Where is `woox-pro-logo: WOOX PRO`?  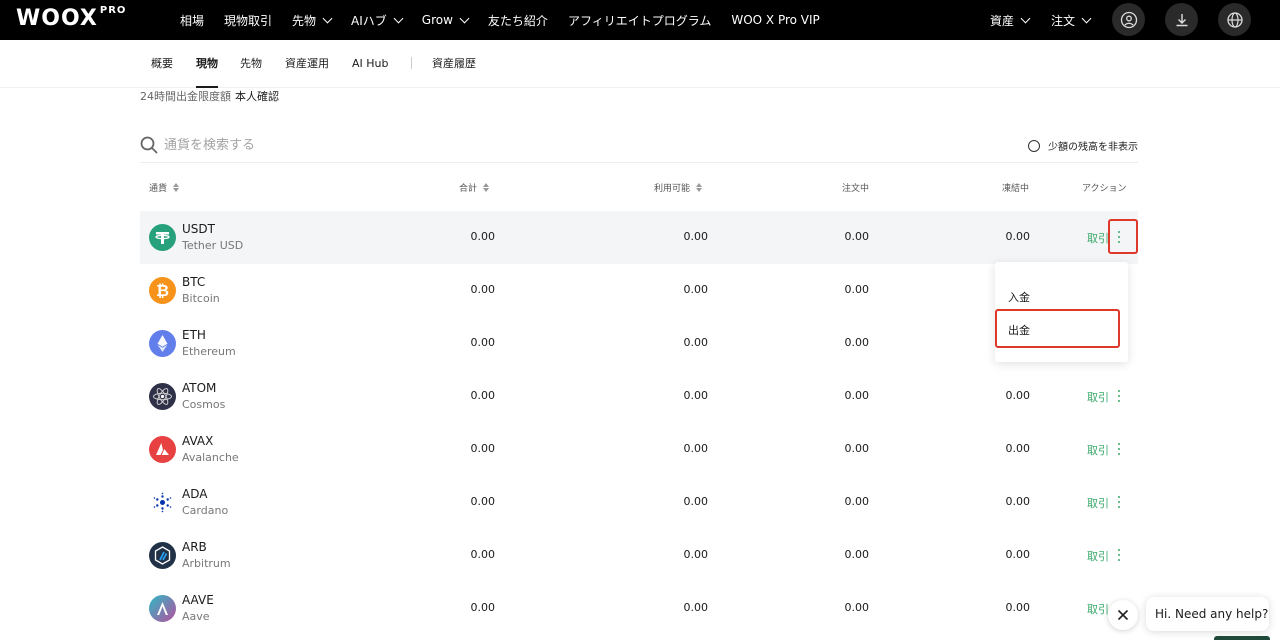 woox-pro-logo: WOOX PRO is located at coordinates (71, 17).